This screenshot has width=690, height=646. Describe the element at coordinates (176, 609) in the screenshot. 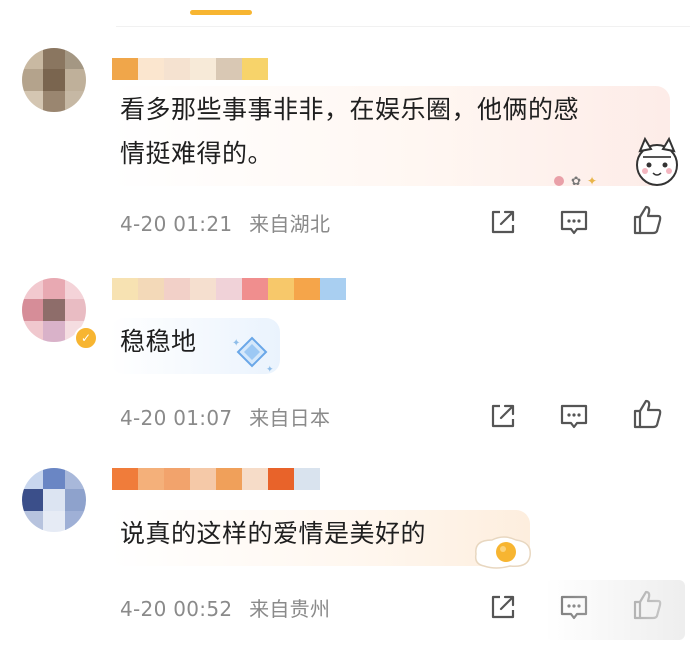

I see `comment-time: 4-20 00:52` at that location.